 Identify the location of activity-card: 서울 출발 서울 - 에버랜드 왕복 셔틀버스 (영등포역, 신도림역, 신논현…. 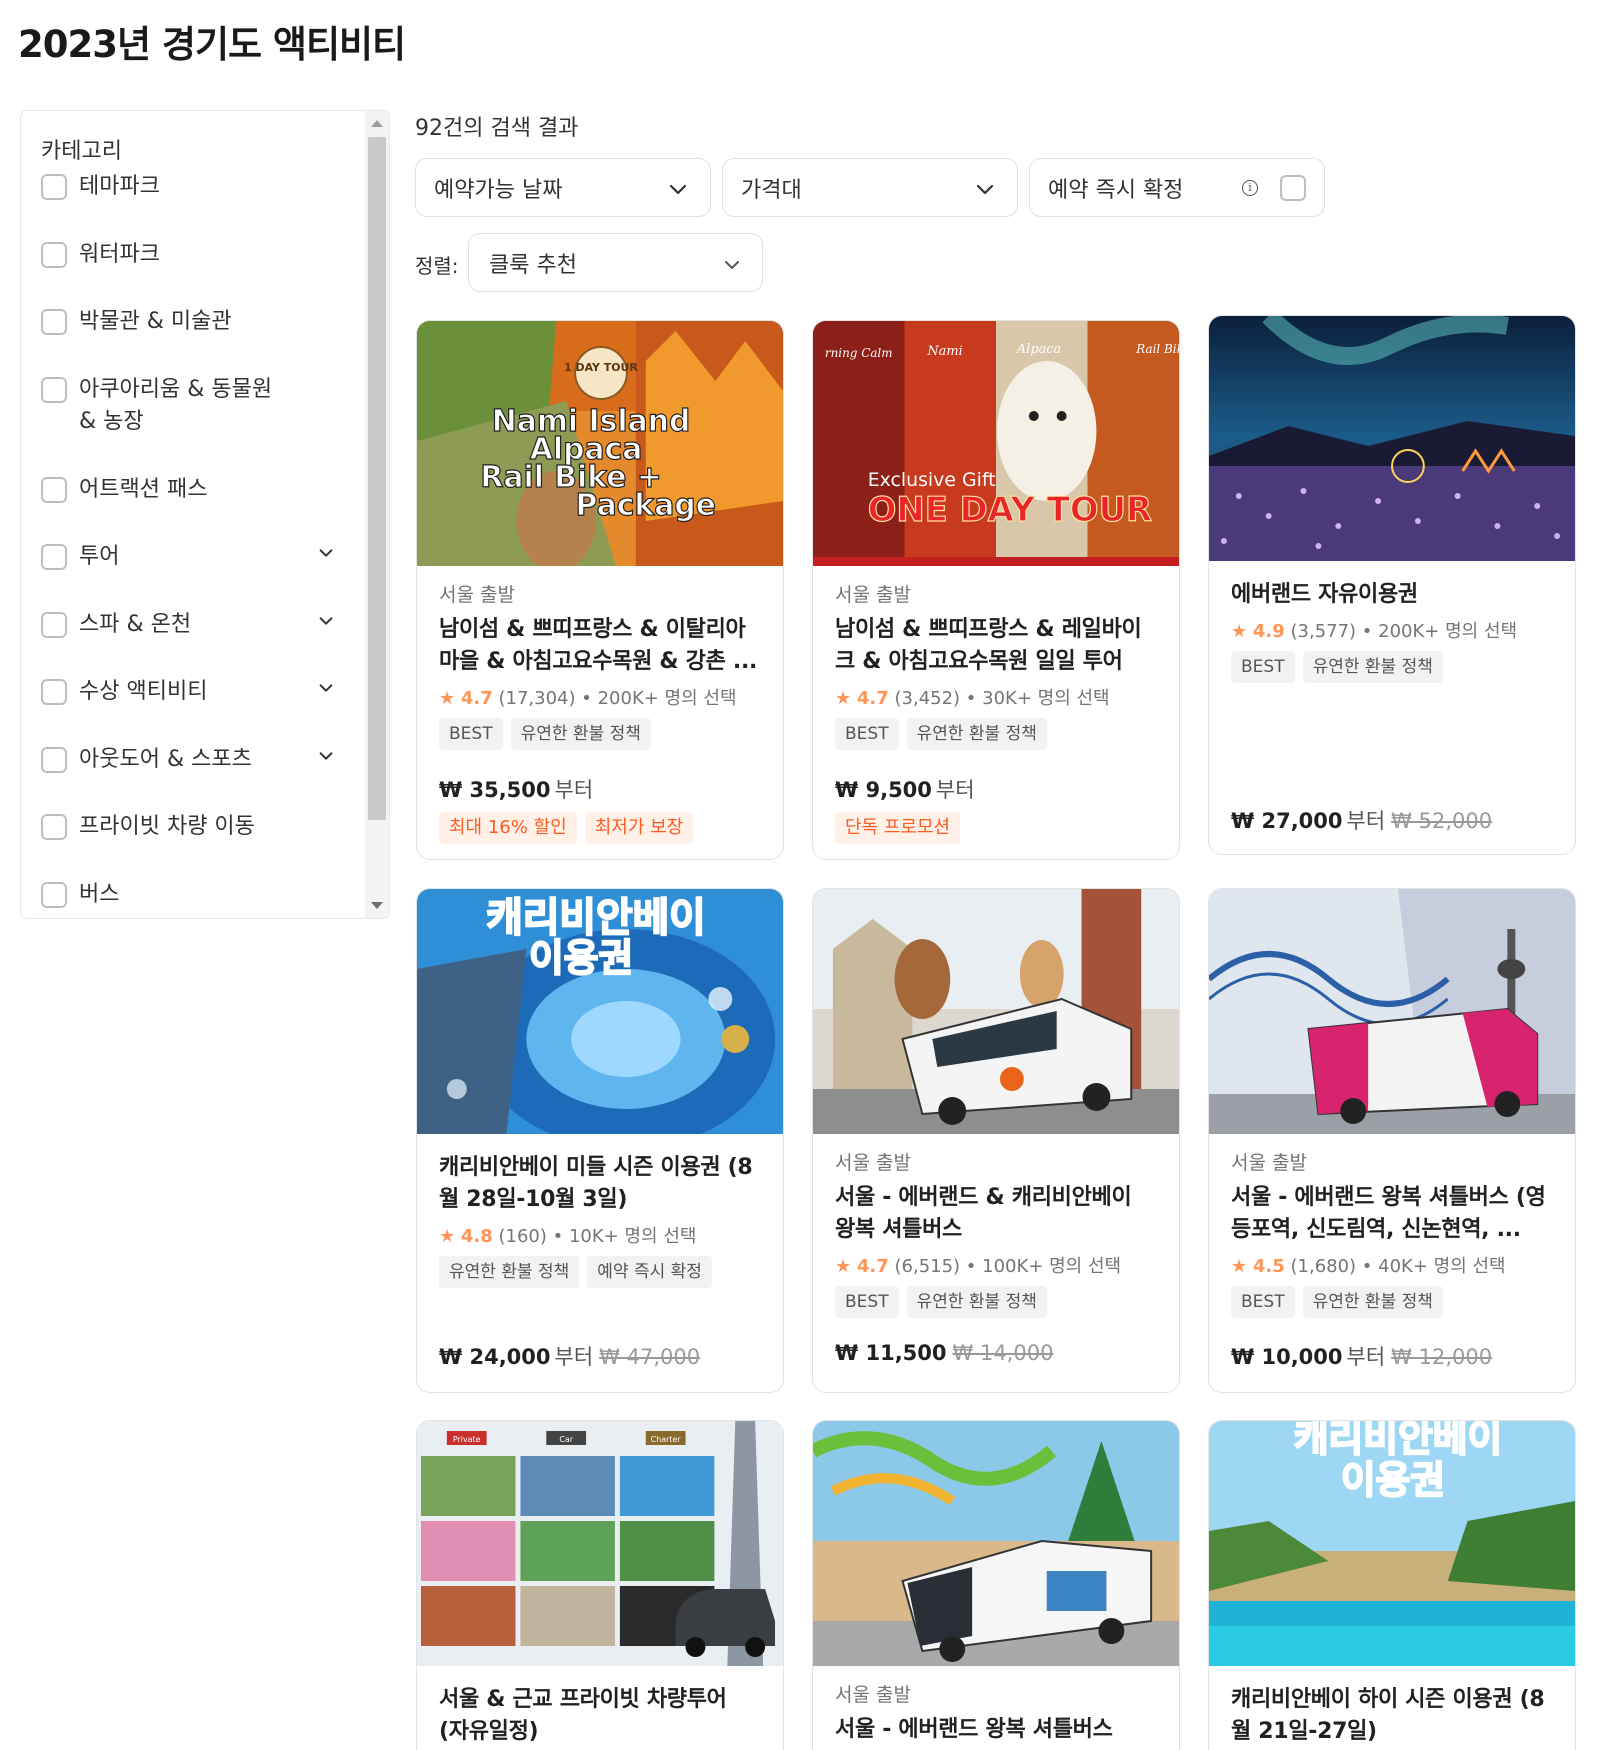
(1392, 1140).